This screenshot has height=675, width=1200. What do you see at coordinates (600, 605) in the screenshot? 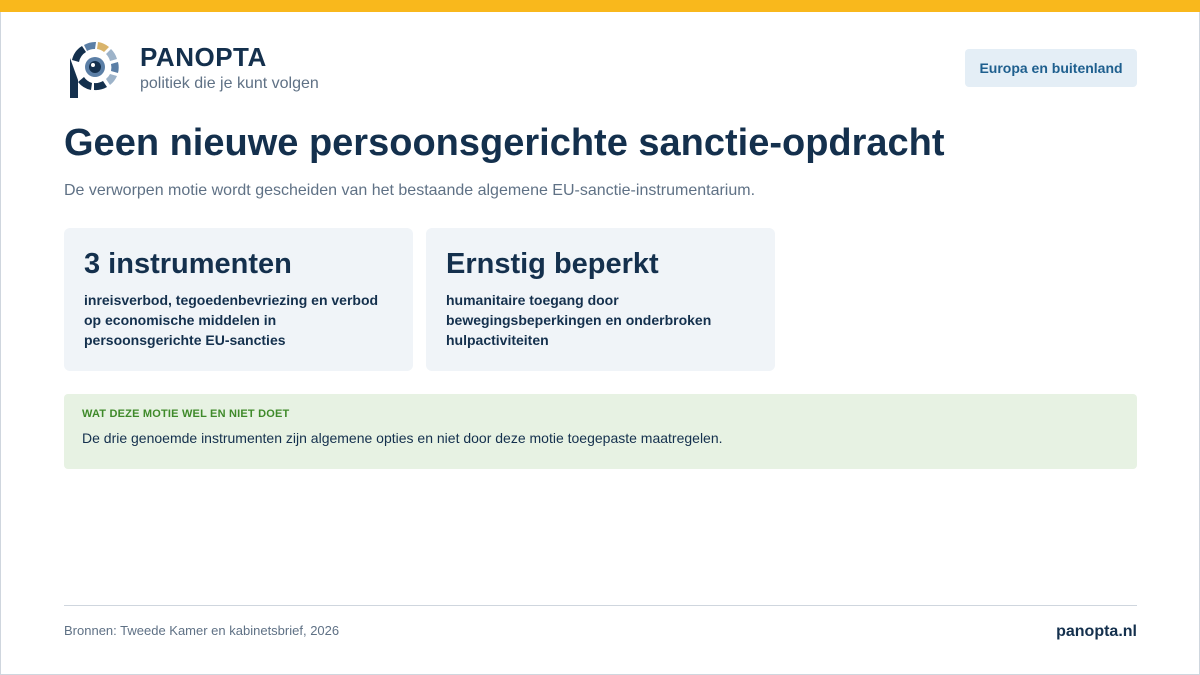
I see `footer-divider` at bounding box center [600, 605].